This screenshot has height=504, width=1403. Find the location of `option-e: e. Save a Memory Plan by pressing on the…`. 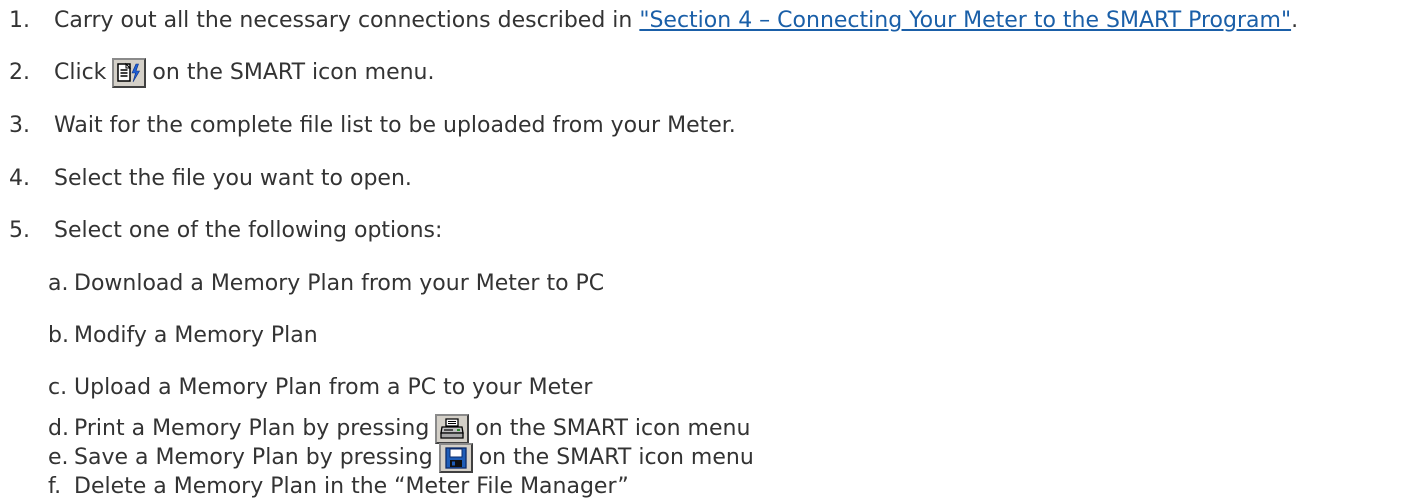

option-e: e. Save a Memory Plan by pressing on the… is located at coordinates (401, 458).